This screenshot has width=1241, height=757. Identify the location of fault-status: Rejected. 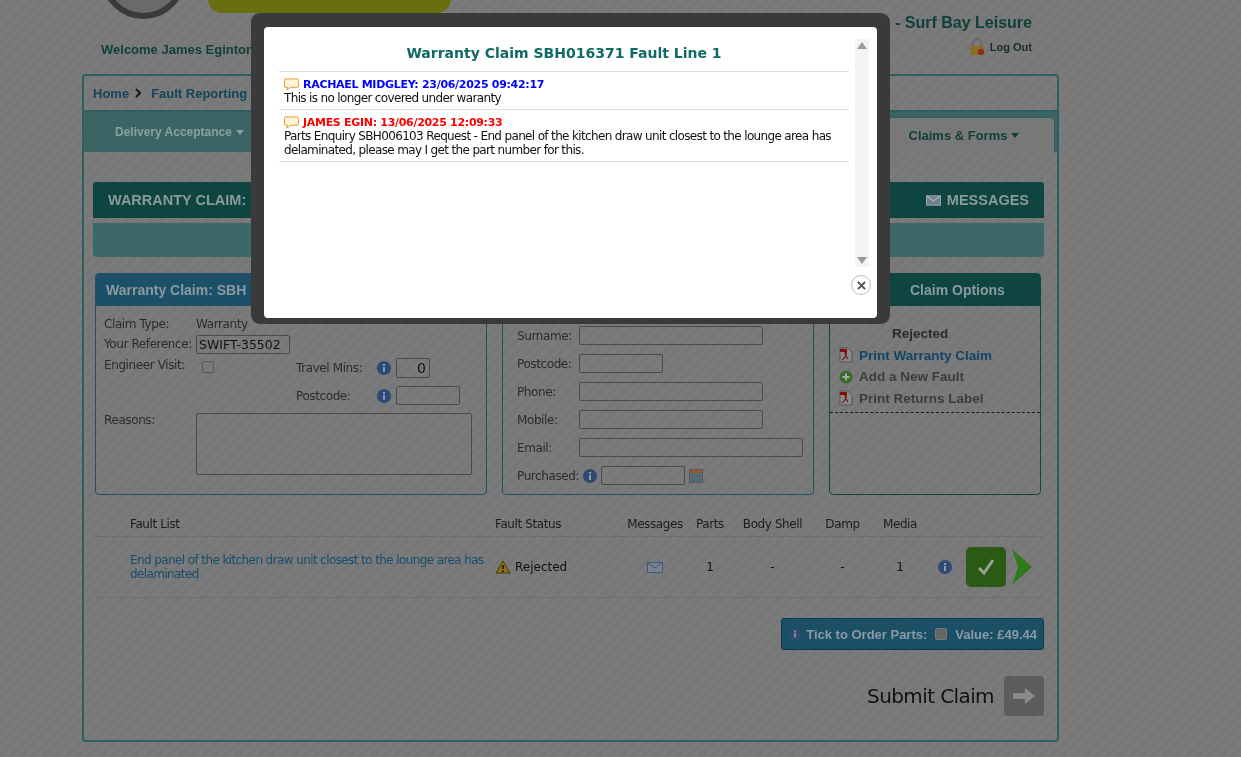
(541, 567).